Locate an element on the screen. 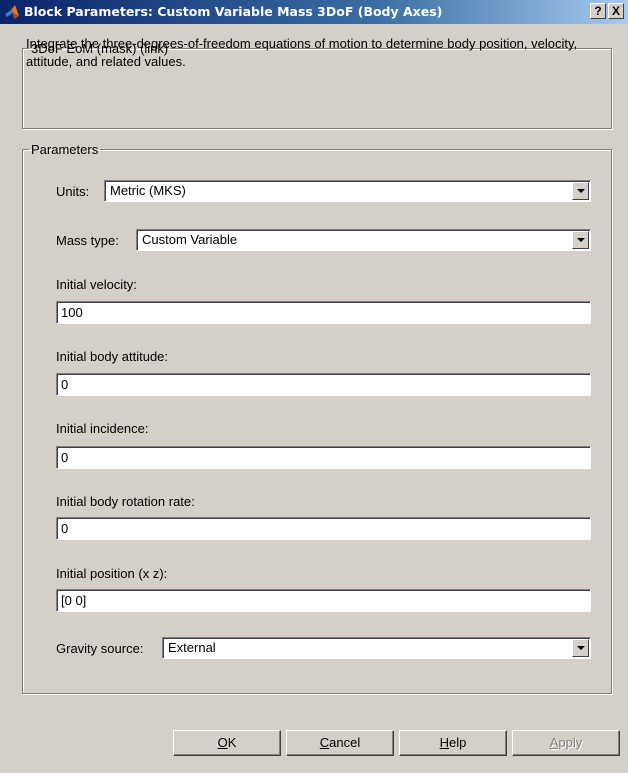 Image resolution: width=628 pixels, height=773 pixels. units-dropdown-arrow-icon is located at coordinates (580, 191).